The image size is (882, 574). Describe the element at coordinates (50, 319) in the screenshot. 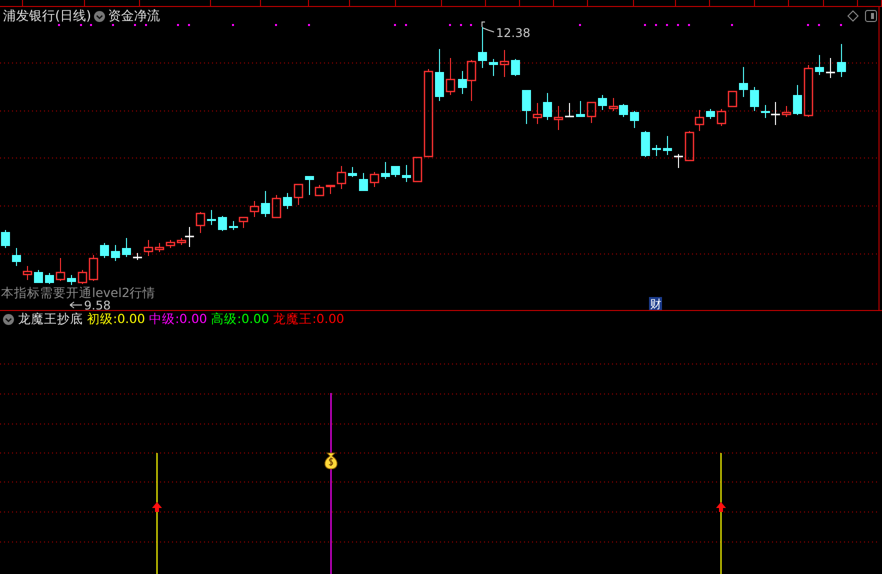

I see `indicator-title: 龙魔王抄底` at that location.